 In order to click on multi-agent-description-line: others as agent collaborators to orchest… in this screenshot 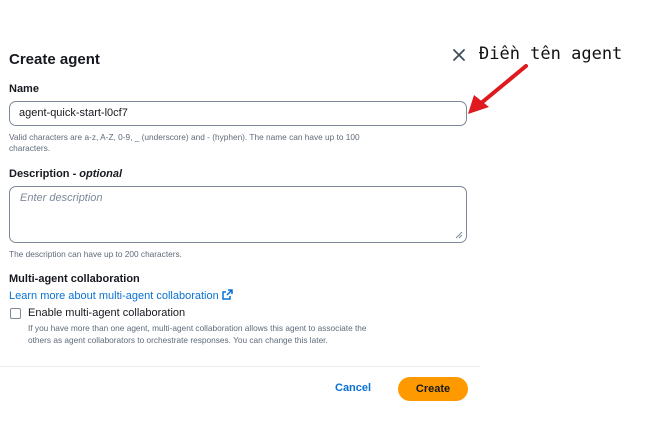, I will do `click(178, 340)`.